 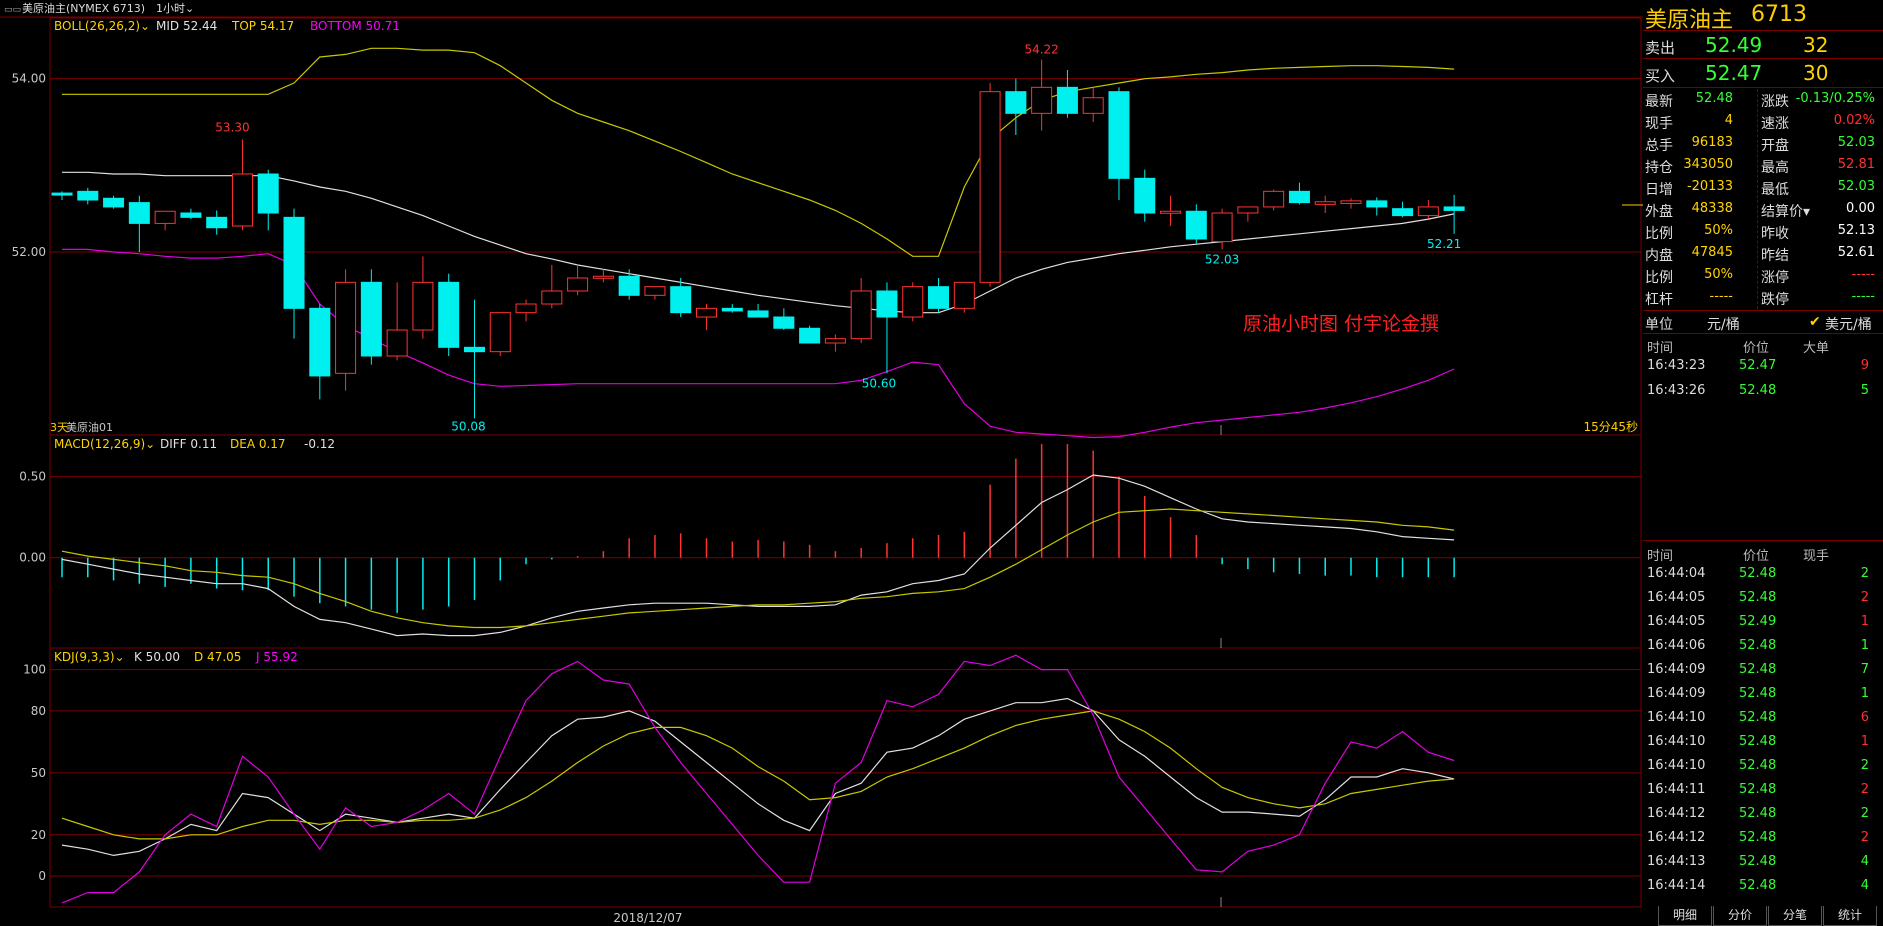 I want to click on kdj-legend: K 50.00, so click(x=157, y=657).